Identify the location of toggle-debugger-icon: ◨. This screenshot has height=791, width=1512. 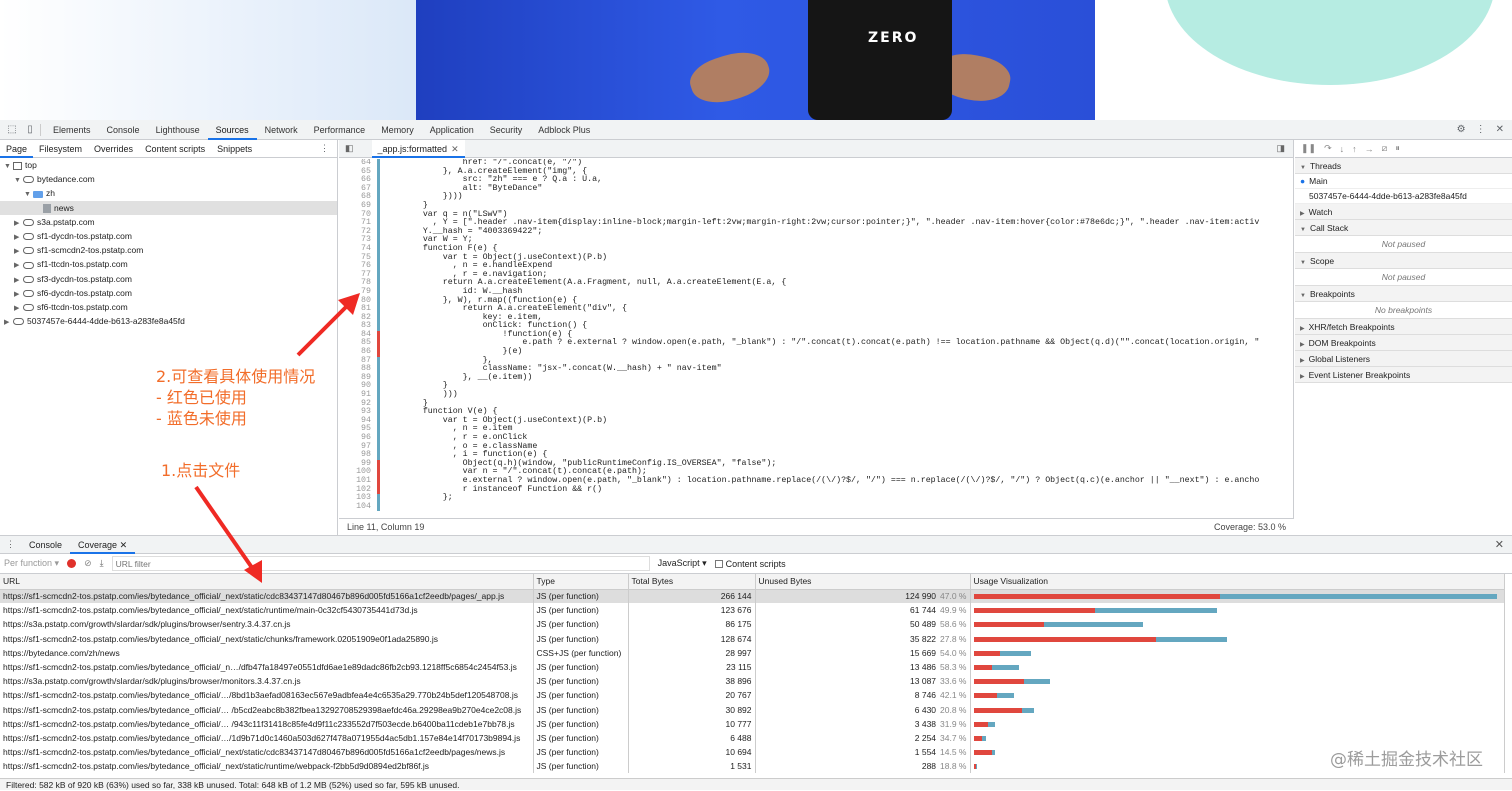
(1280, 148).